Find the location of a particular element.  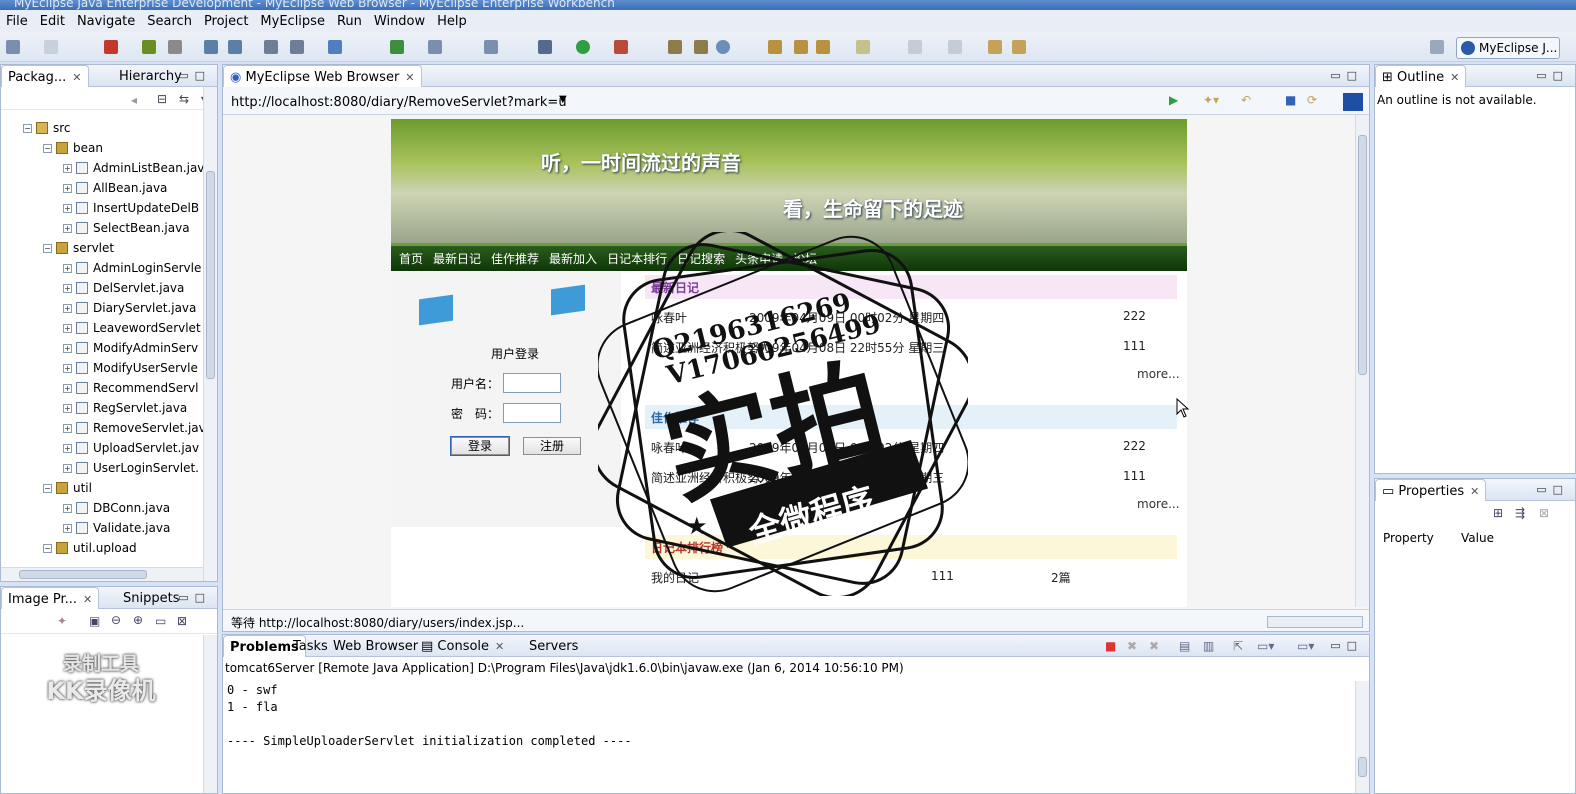

server-icon is located at coordinates (235, 47).